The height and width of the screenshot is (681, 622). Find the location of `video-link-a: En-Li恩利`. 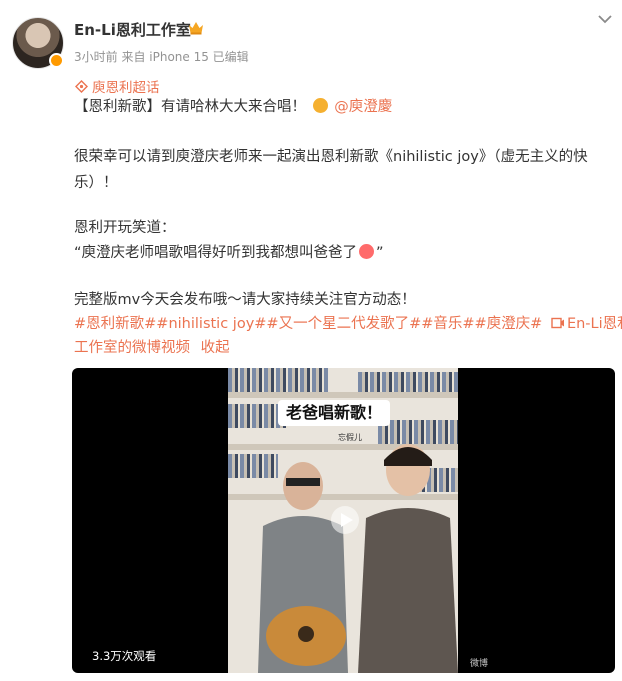

video-link-a: En-Li恩利 is located at coordinates (594, 324).